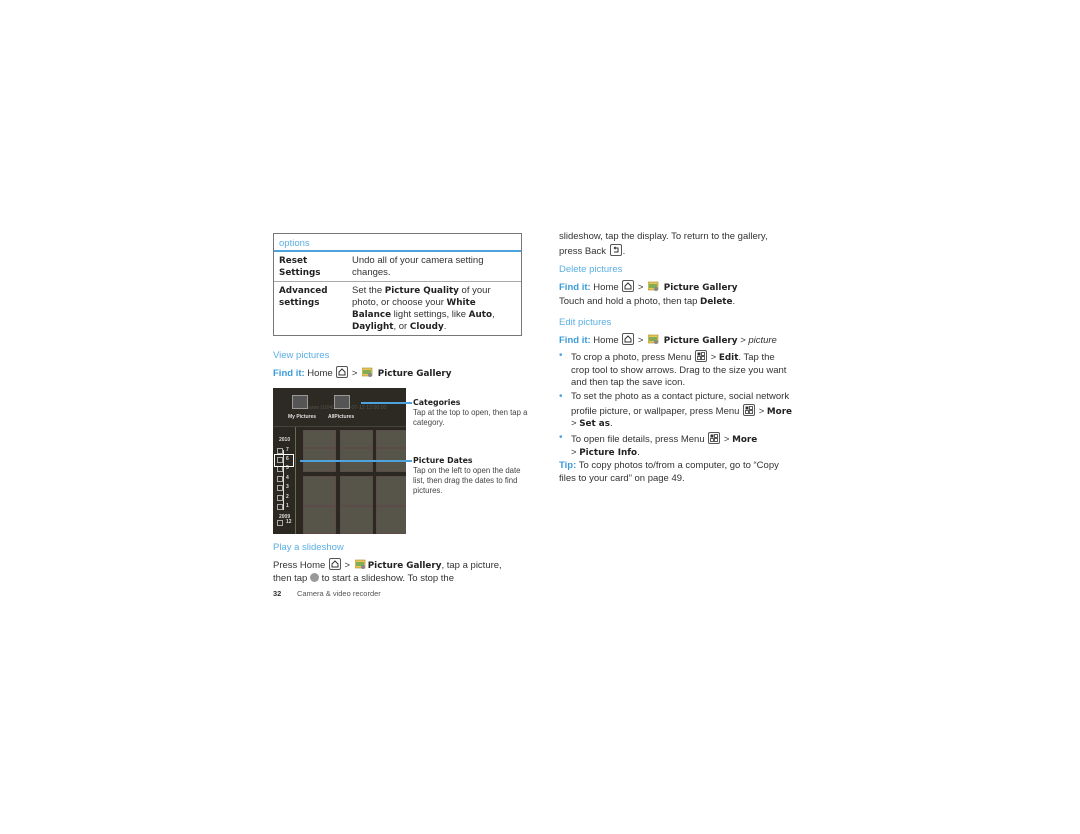  What do you see at coordinates (287, 506) in the screenshot?
I see `month-label: 1` at bounding box center [287, 506].